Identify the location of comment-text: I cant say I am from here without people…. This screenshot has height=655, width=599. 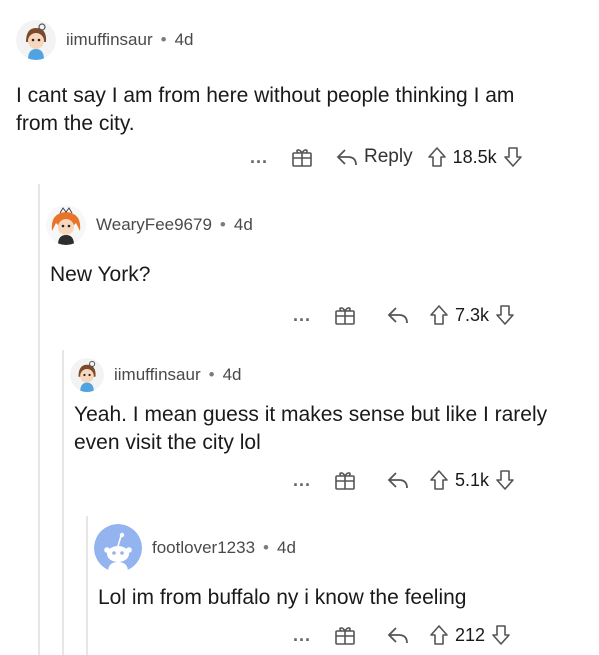
(265, 109).